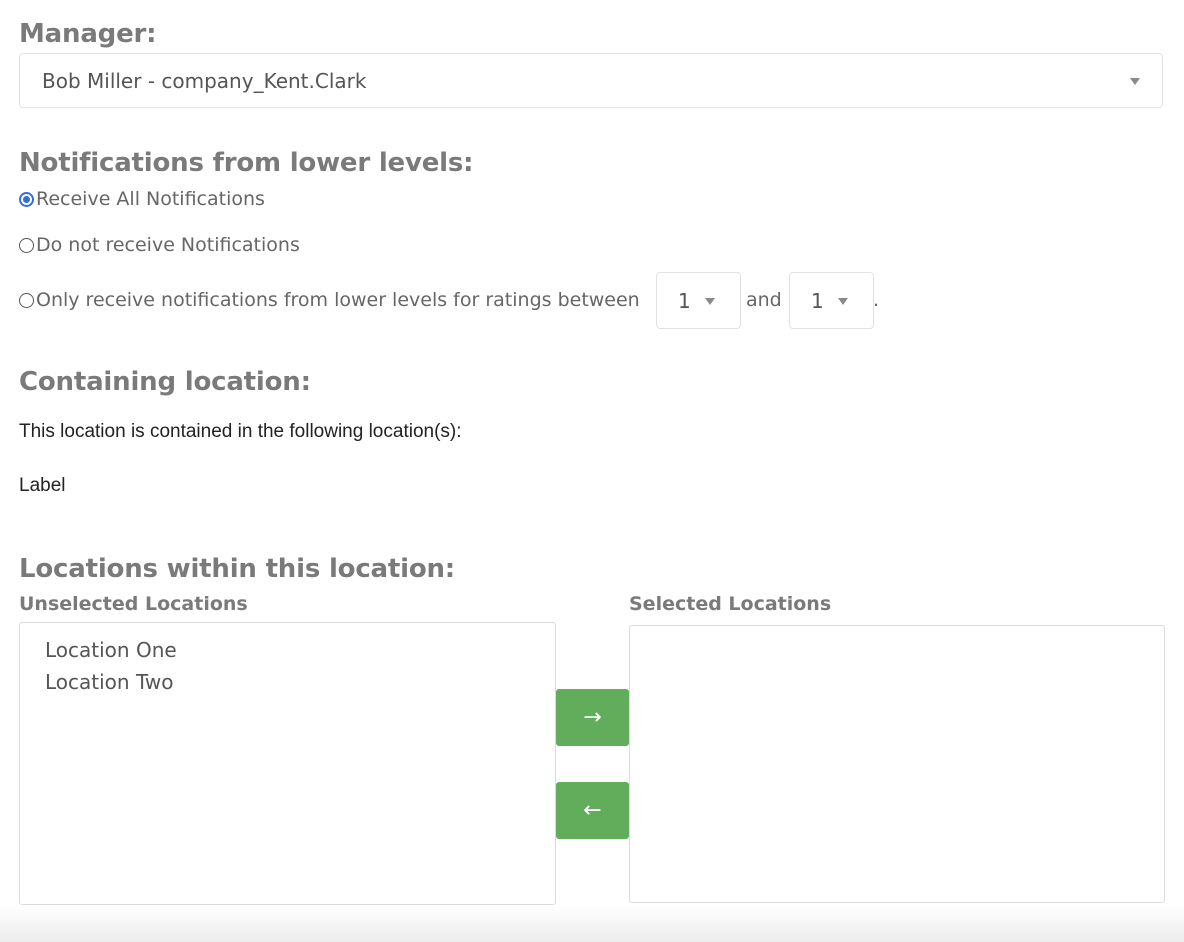 This screenshot has height=942, width=1184. I want to click on selected-locations-label: Selected Locations, so click(730, 604).